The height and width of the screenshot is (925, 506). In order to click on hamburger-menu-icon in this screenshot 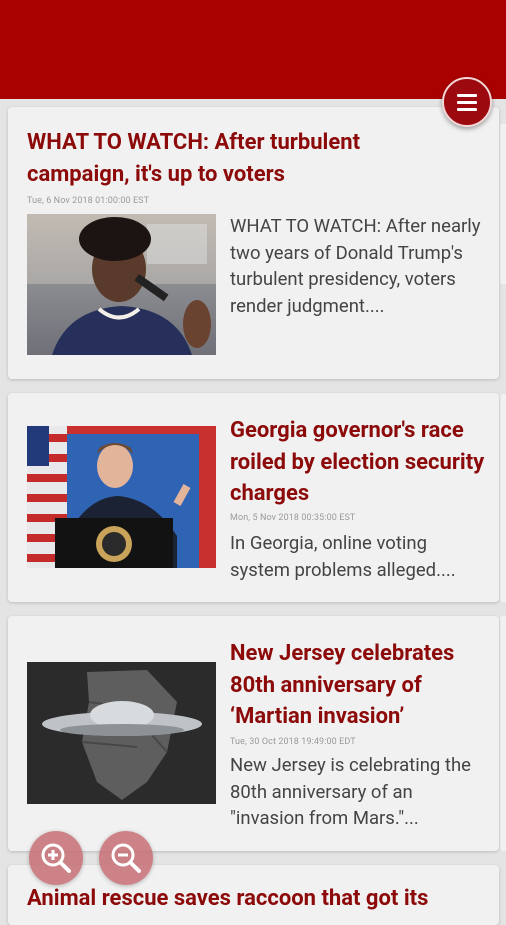, I will do `click(467, 102)`.